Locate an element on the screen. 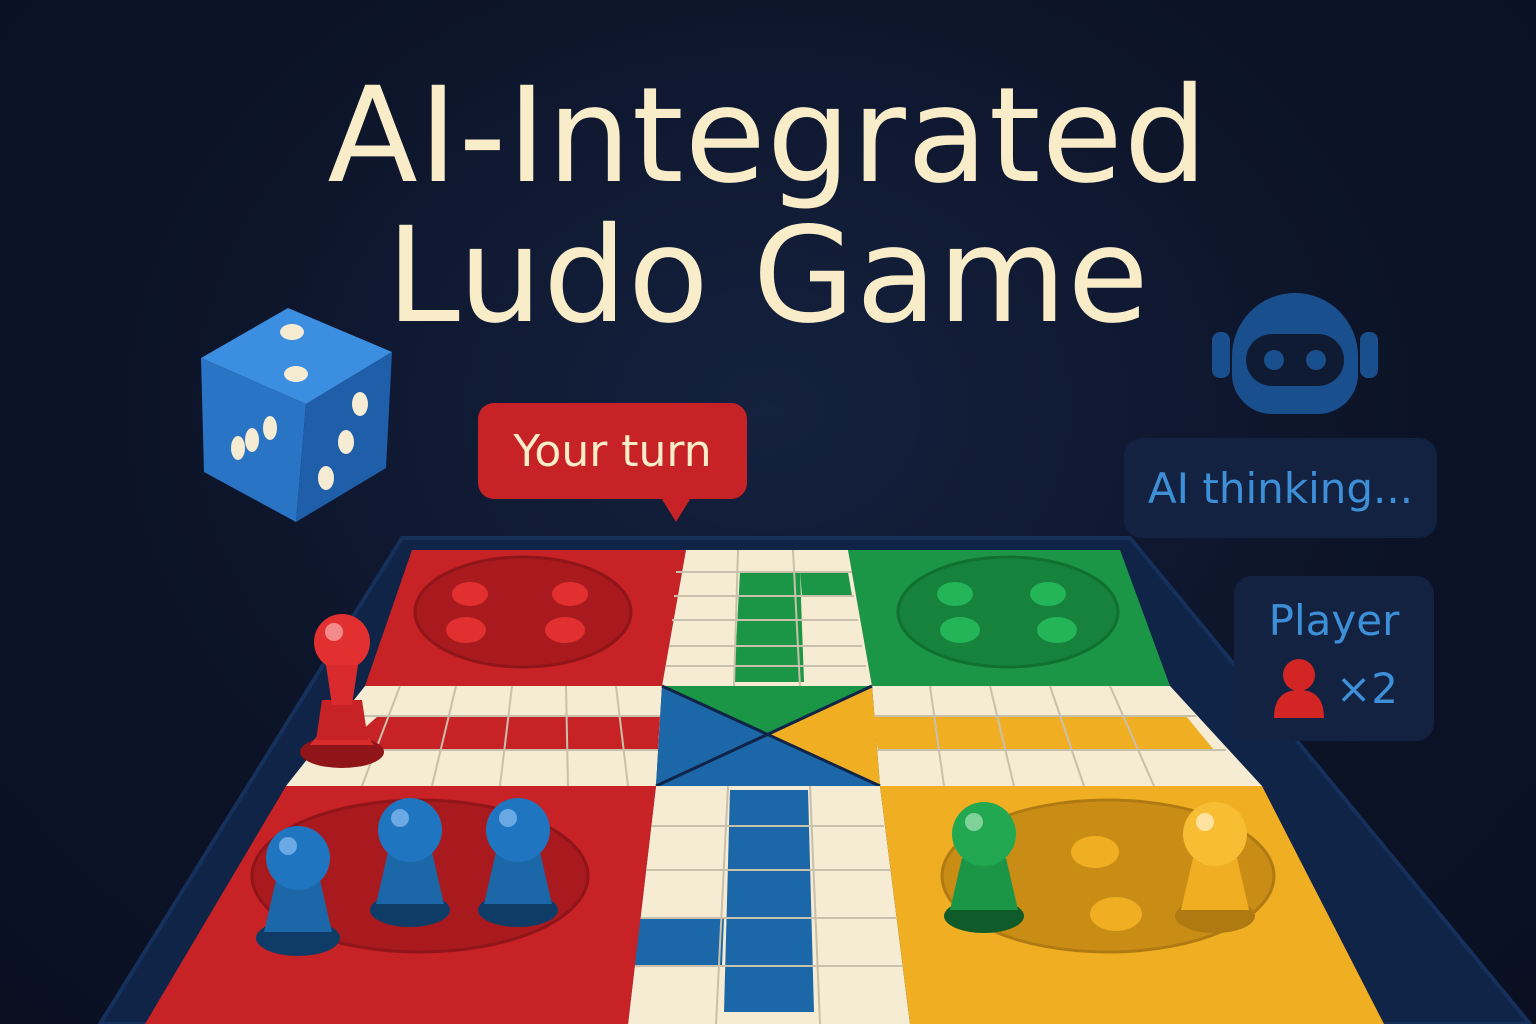  red-home-row is located at coordinates (500, 733).